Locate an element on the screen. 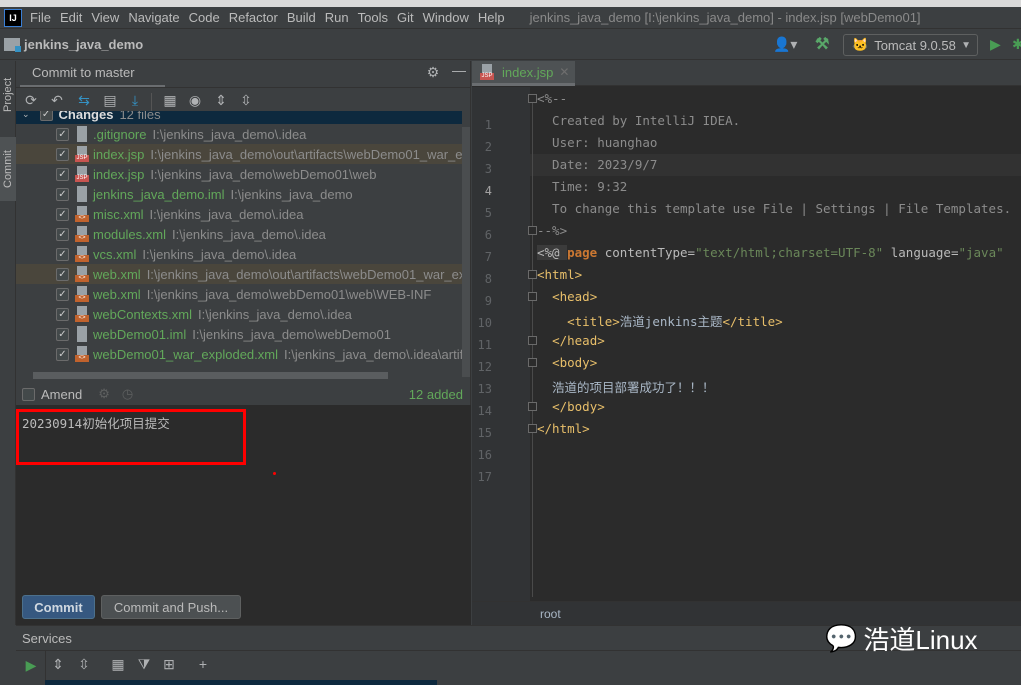  new-tab-icon: ⊞ is located at coordinates (169, 664).